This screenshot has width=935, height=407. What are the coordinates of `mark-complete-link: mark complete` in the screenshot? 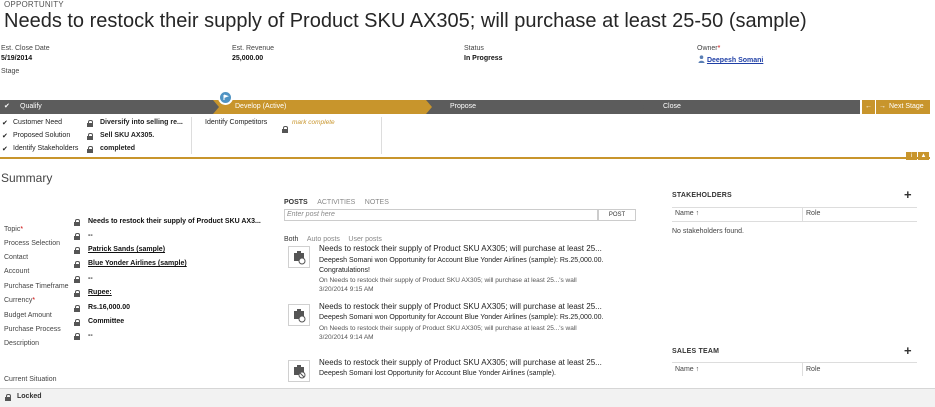 It's located at (313, 122).